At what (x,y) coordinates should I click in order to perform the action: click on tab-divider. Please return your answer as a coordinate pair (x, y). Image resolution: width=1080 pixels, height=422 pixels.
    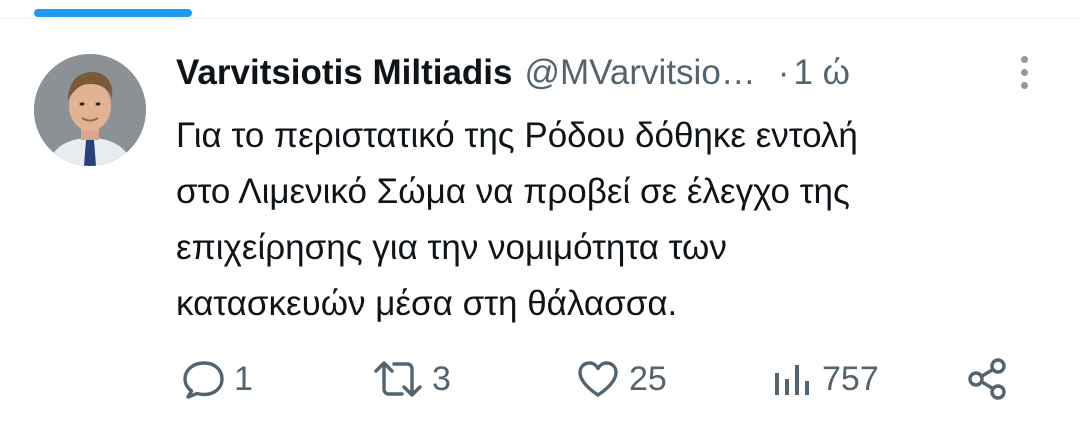
    Looking at the image, I should click on (540, 18).